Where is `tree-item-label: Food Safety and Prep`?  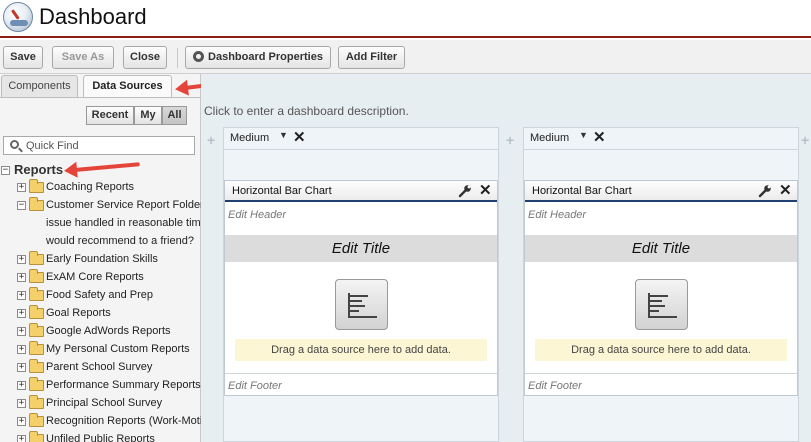
tree-item-label: Food Safety and Prep is located at coordinates (100, 295).